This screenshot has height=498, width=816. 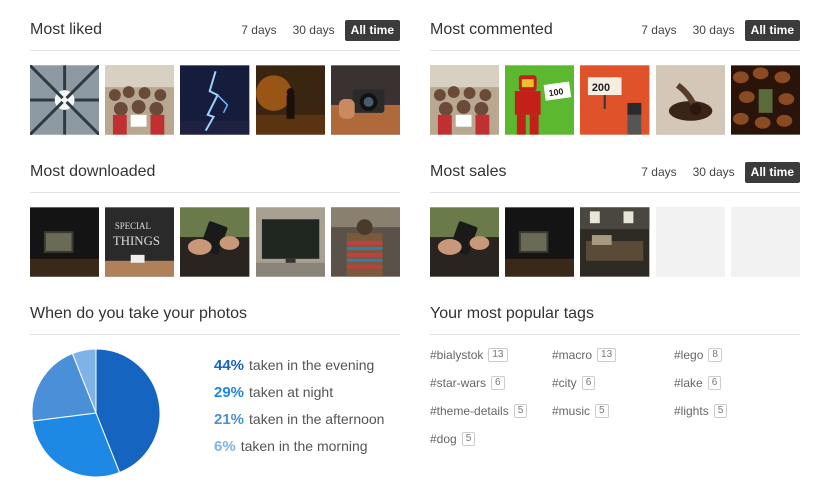 I want to click on tag-name: #lego, so click(x=689, y=355).